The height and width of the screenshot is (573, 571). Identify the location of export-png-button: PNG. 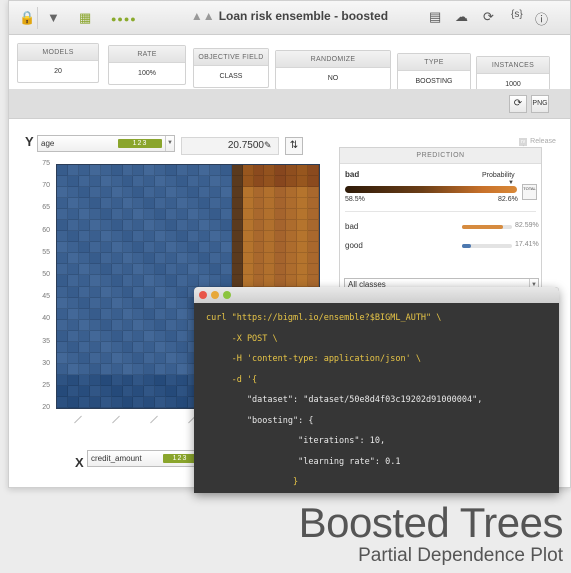
(540, 104).